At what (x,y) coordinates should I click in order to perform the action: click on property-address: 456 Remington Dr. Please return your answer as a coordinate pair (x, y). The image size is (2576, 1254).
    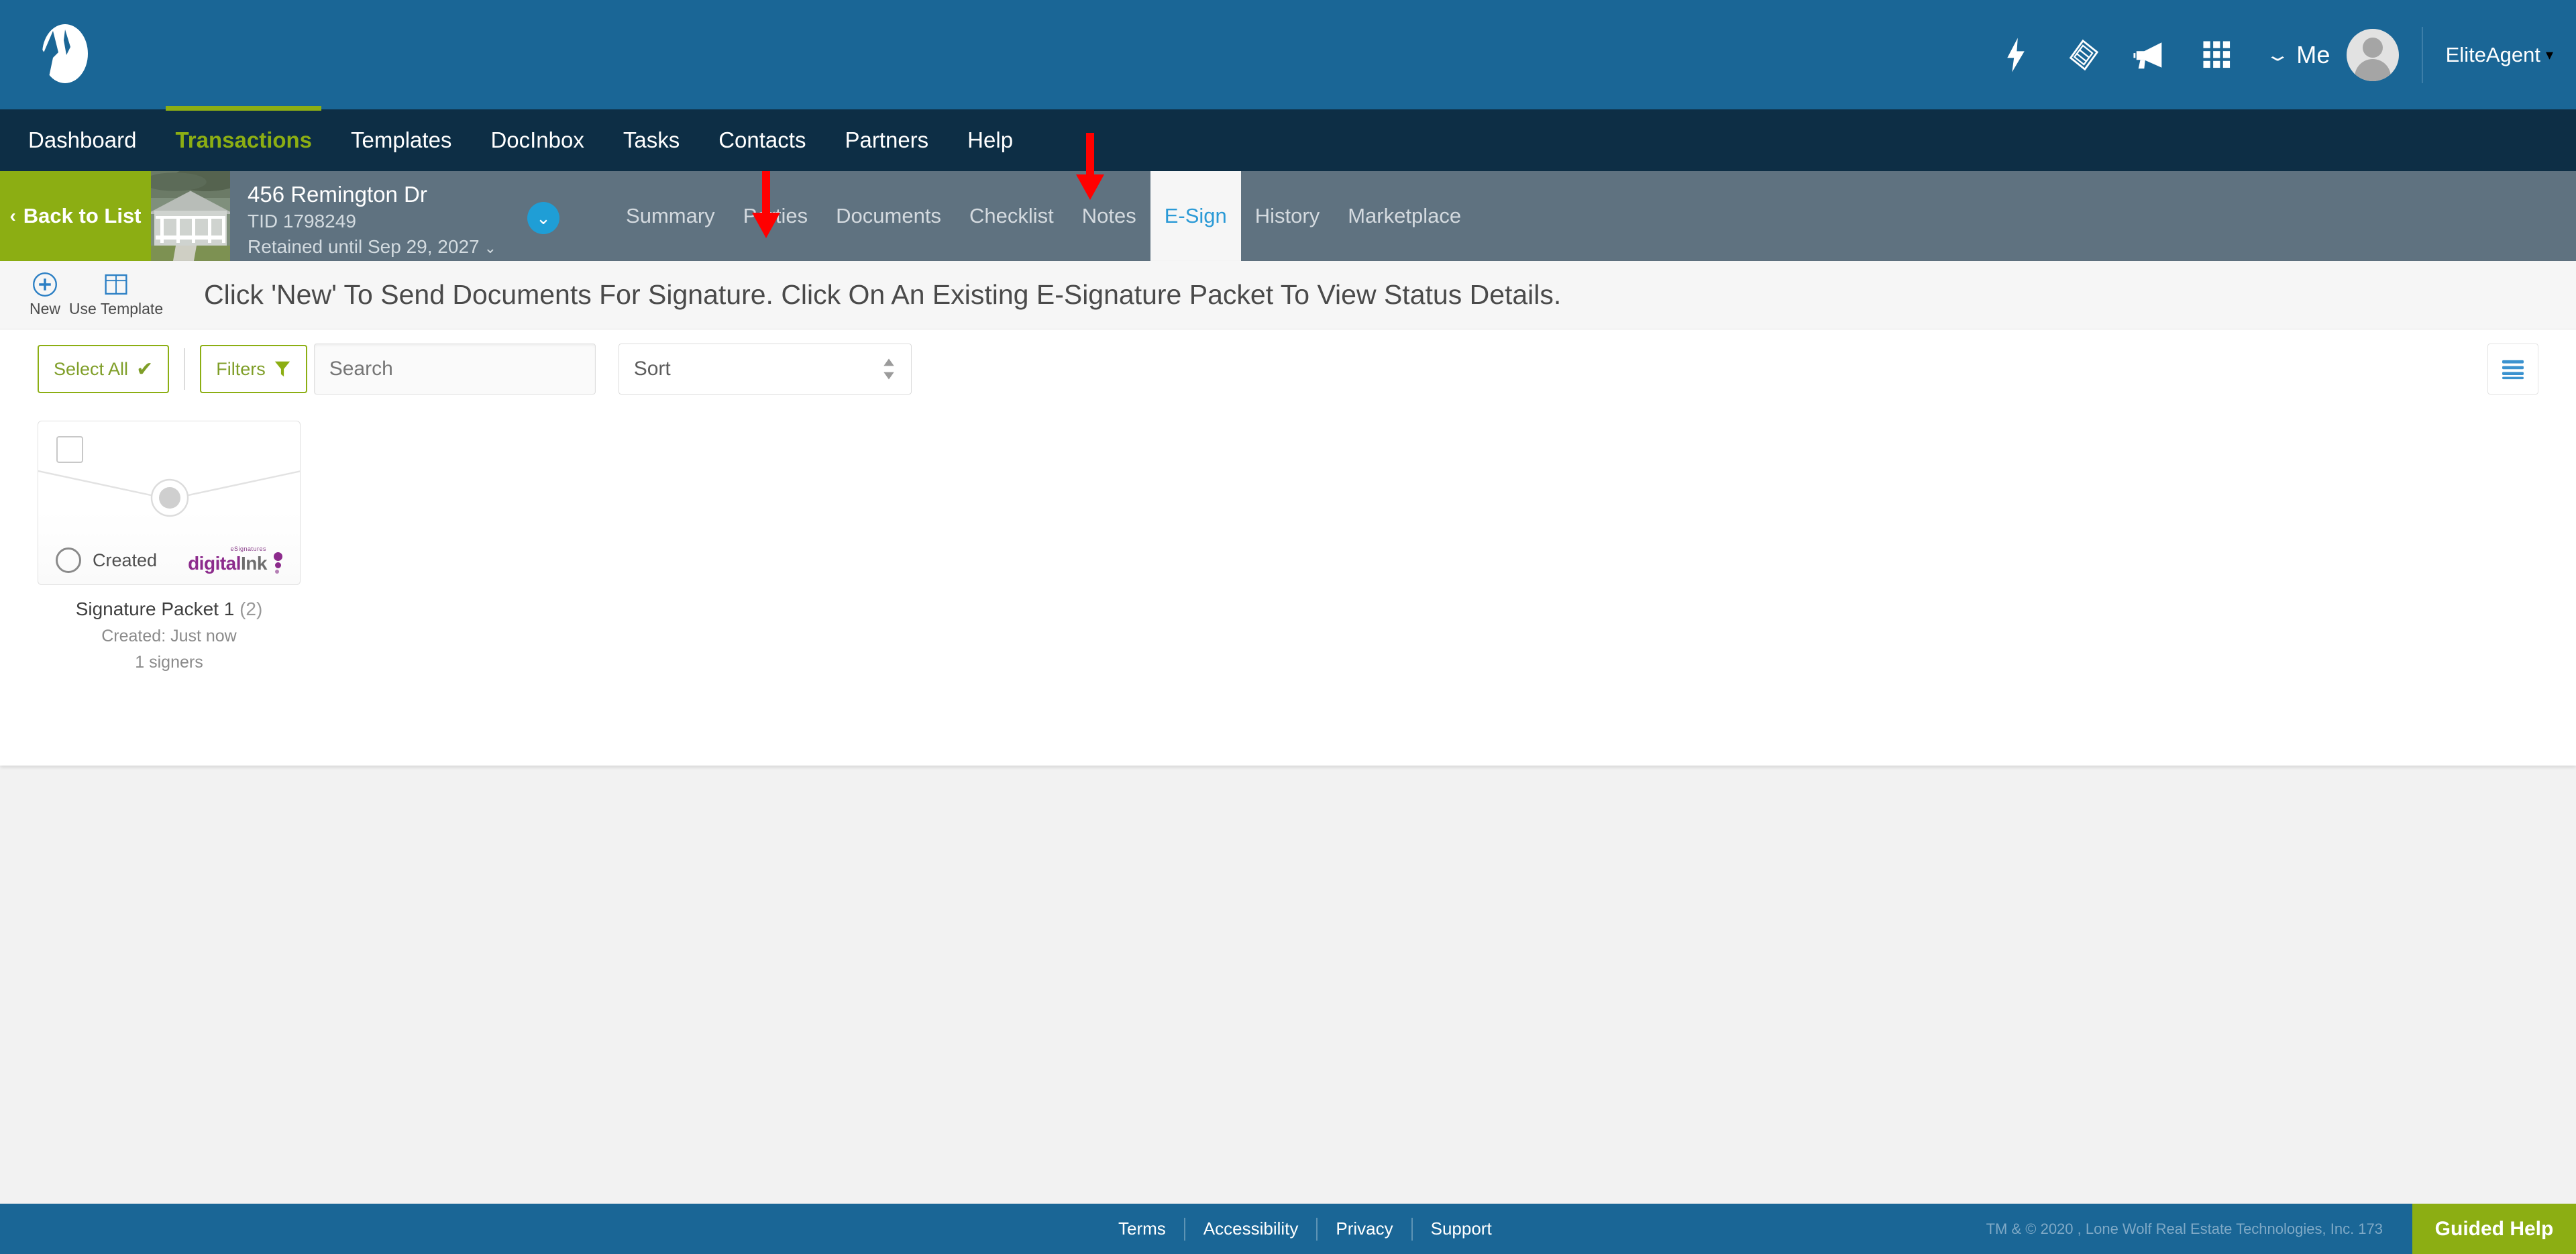
    Looking at the image, I should click on (337, 194).